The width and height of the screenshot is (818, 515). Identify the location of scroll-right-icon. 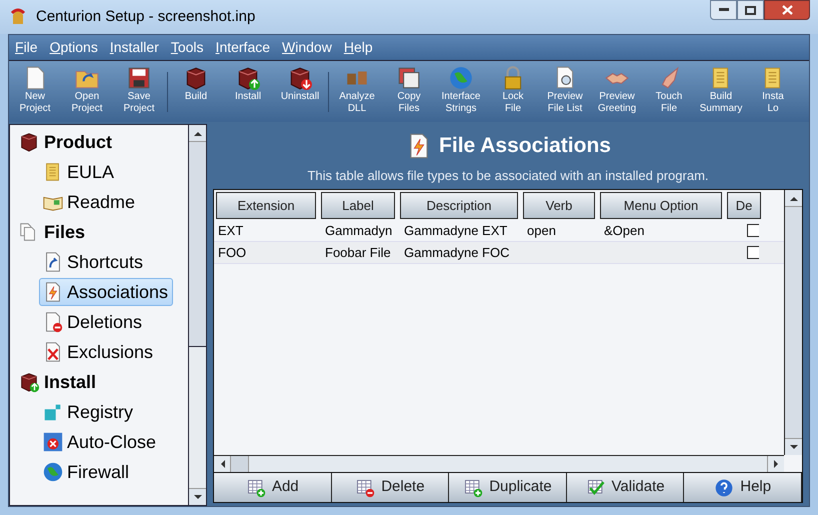
(776, 464).